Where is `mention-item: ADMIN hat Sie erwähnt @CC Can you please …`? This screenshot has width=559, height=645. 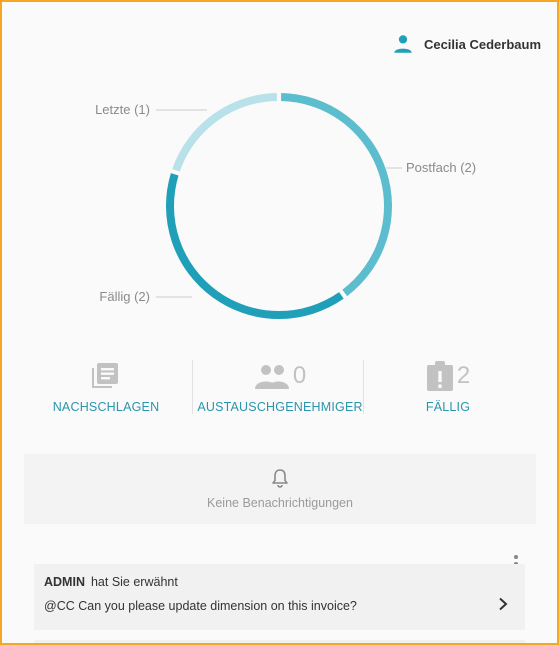 mention-item: ADMIN hat Sie erwähnt @CC Can you please … is located at coordinates (279, 597).